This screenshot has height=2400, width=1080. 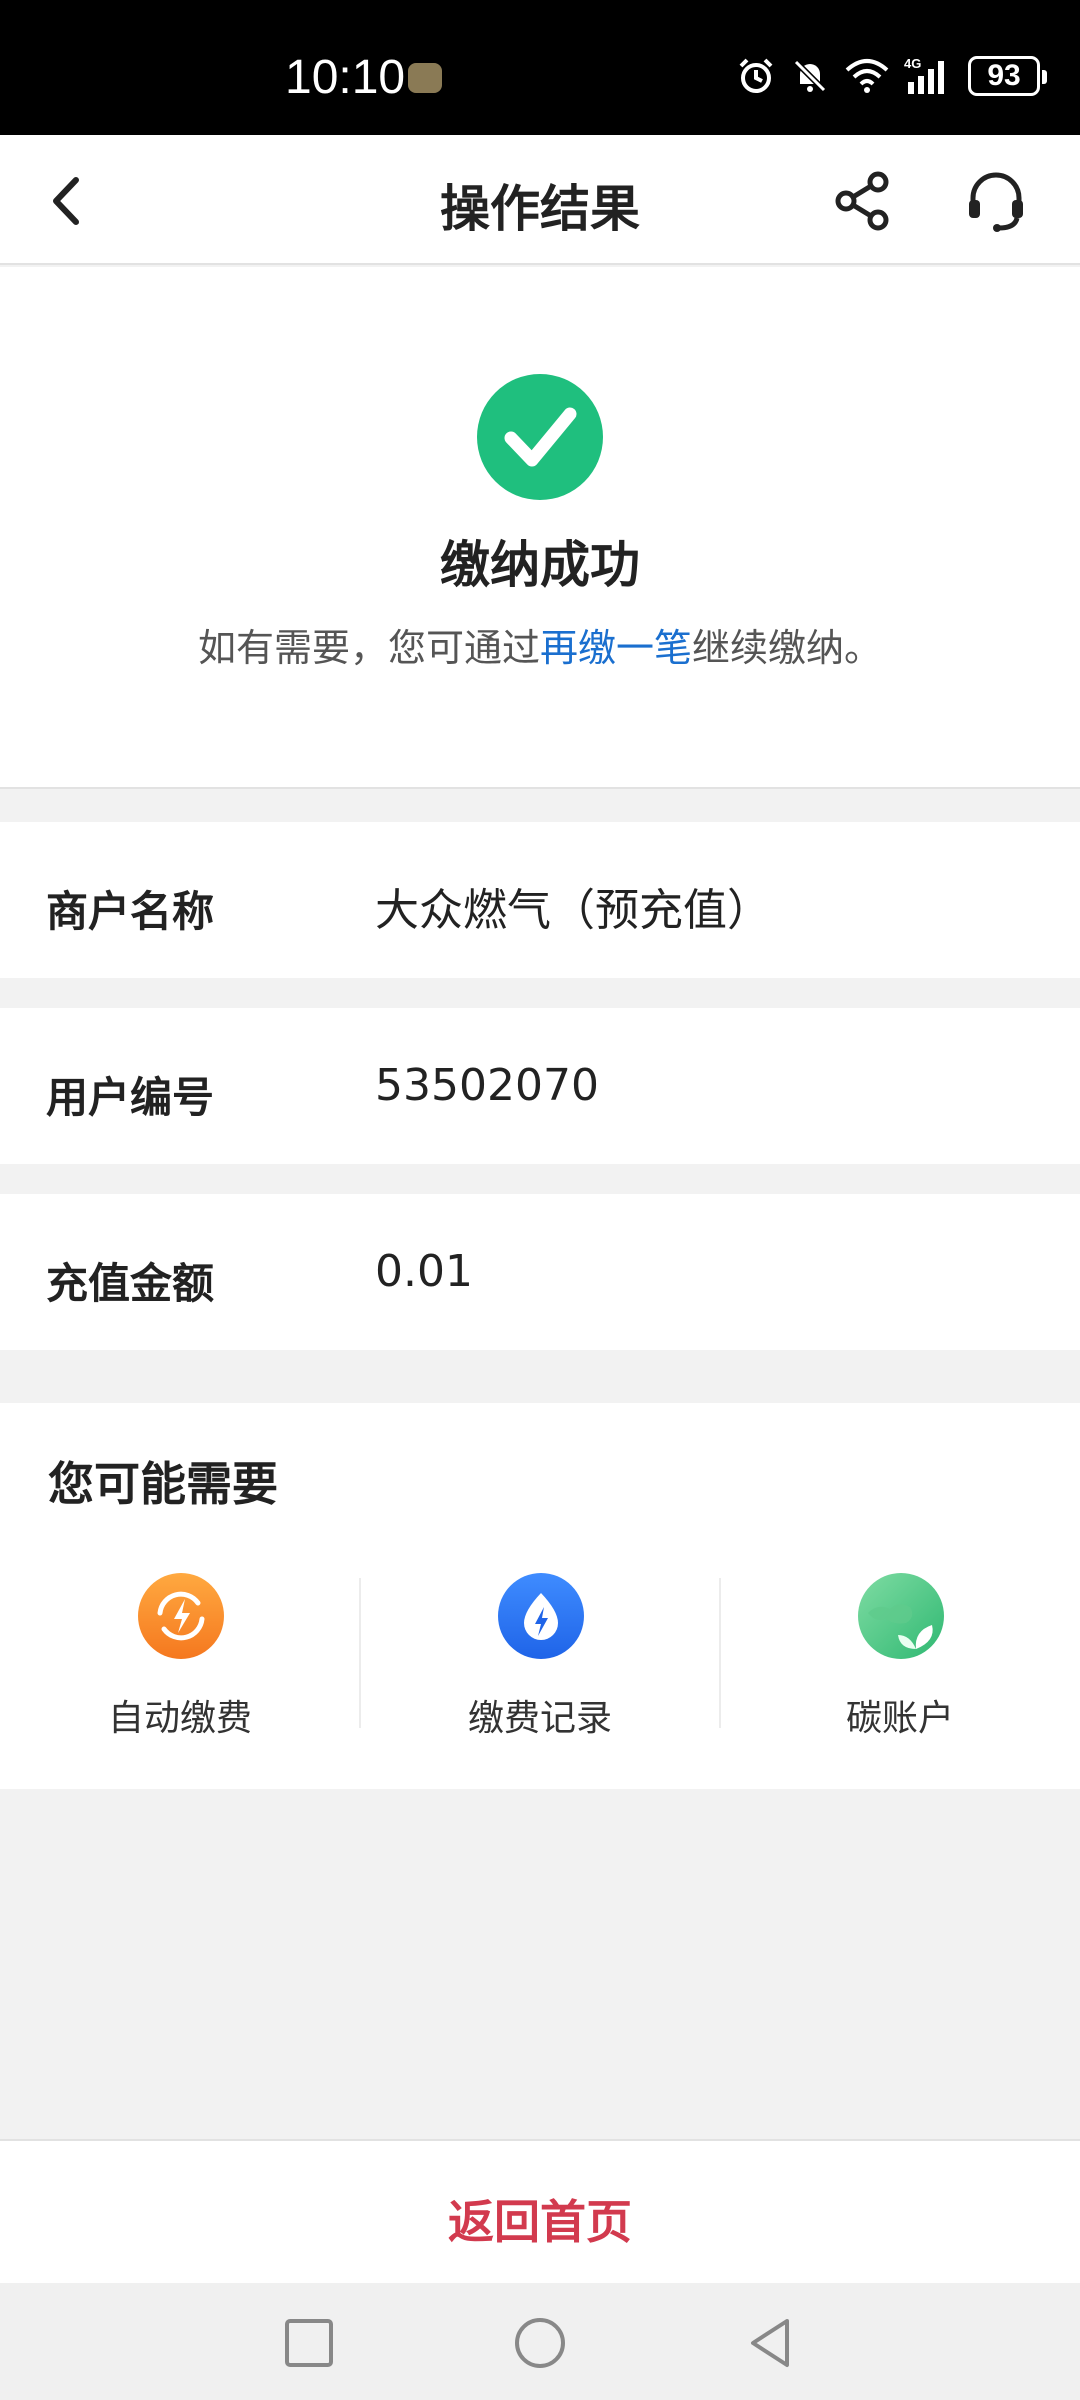 I want to click on recharge-amount-row: 充值金额 0.01, so click(x=540, y=1272).